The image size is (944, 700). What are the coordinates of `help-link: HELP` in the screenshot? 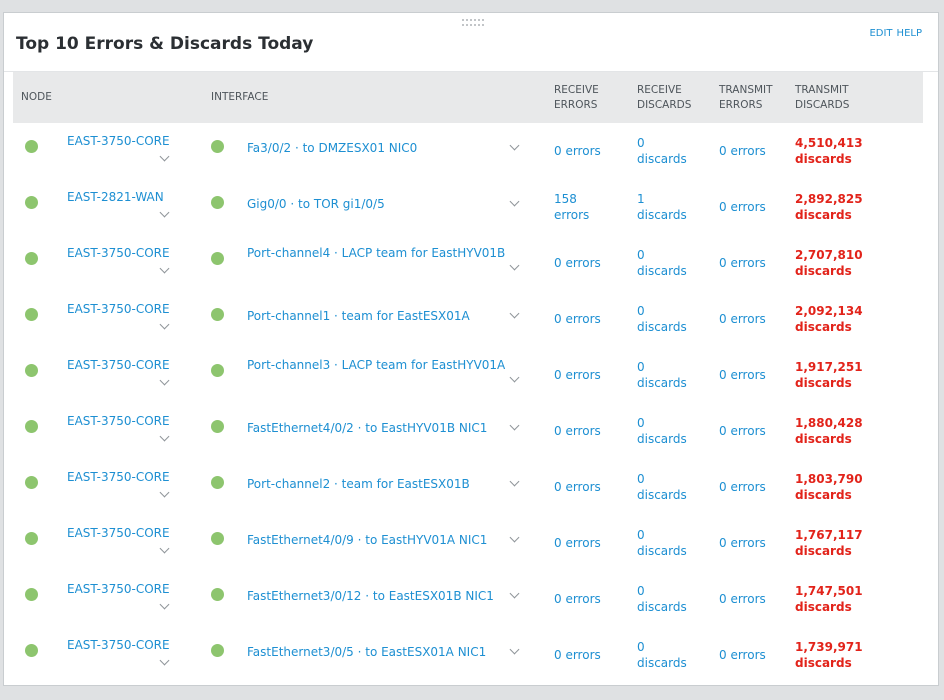 It's located at (909, 33).